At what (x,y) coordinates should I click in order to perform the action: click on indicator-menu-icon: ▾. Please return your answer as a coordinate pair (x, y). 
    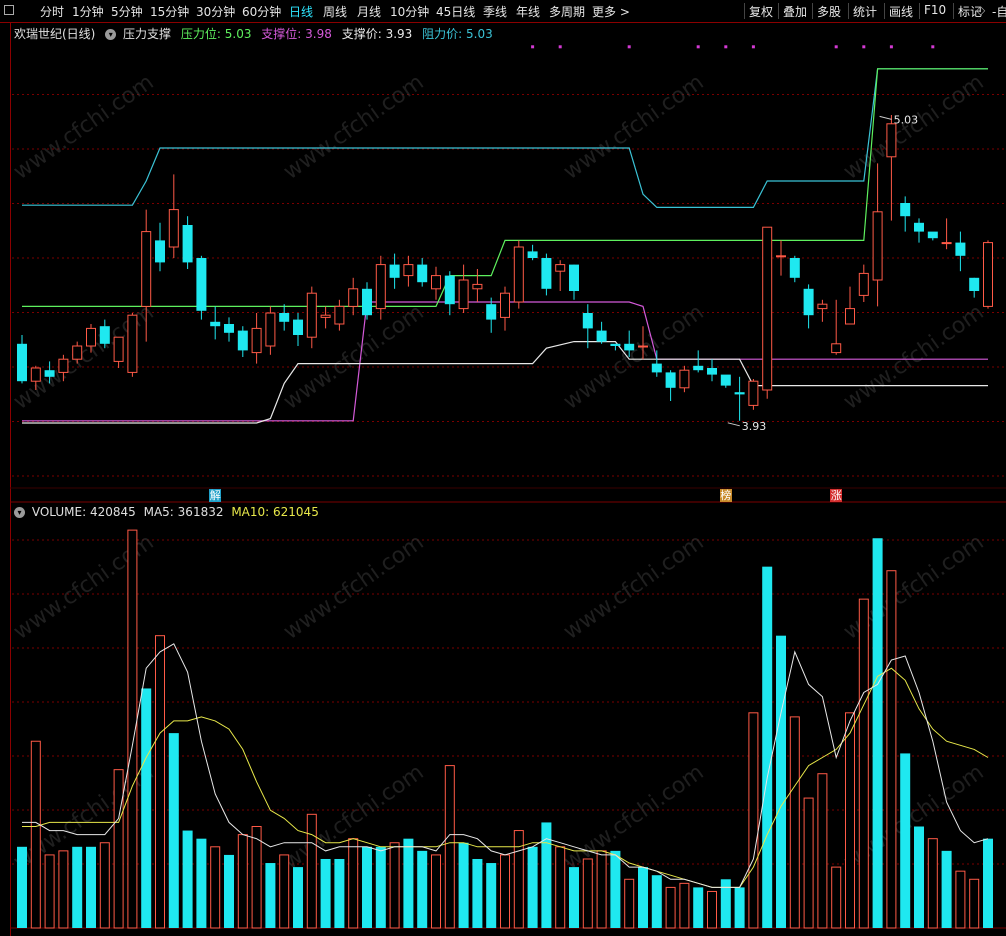
    Looking at the image, I should click on (111, 34).